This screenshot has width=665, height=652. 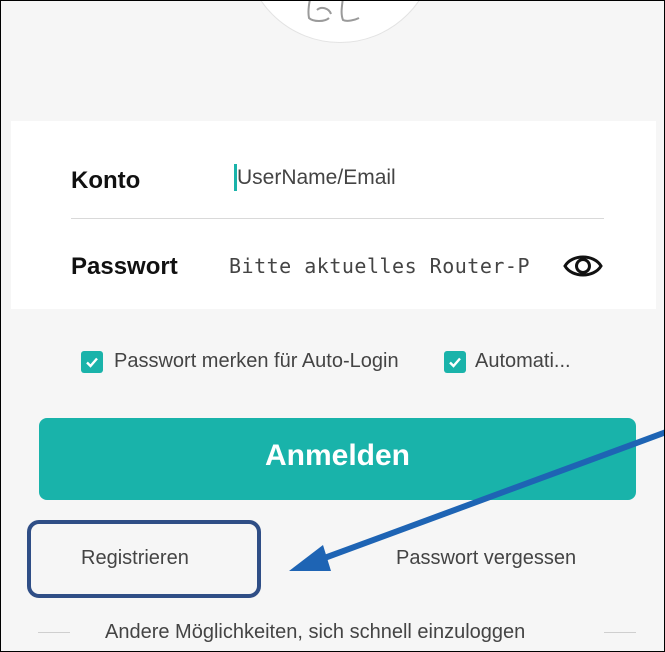 I want to click on remember-checkbox, so click(x=92, y=361).